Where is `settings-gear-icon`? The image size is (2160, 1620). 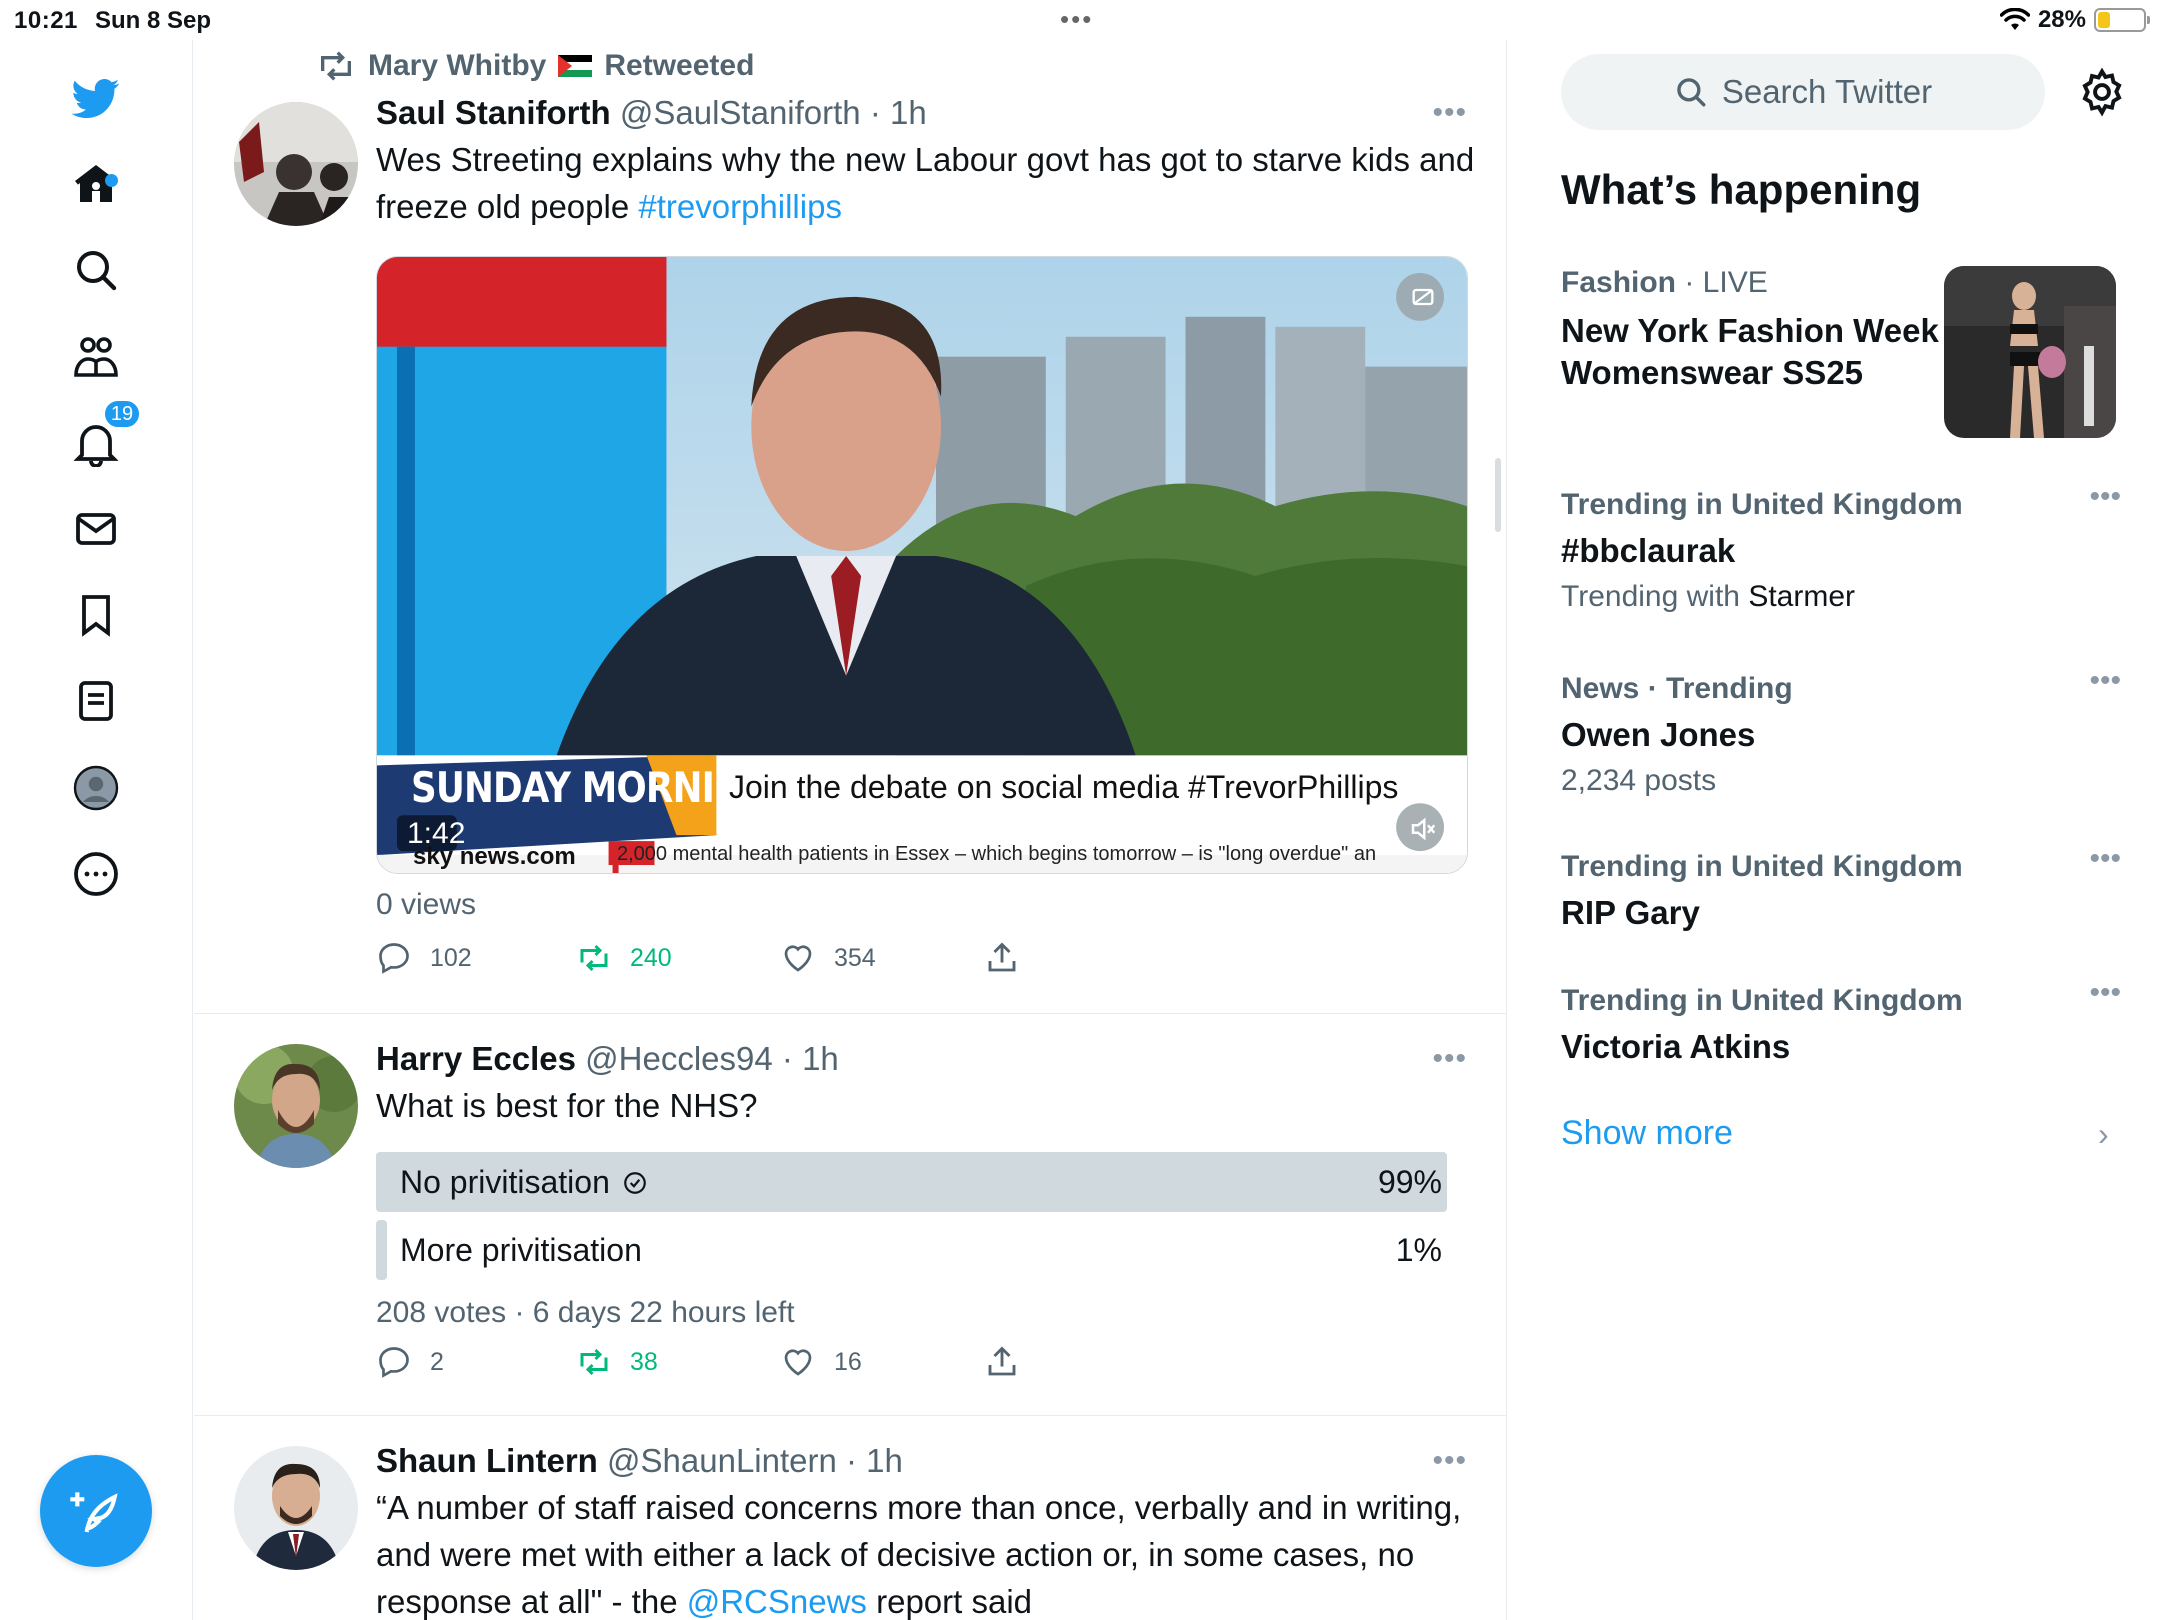
settings-gear-icon is located at coordinates (2102, 92).